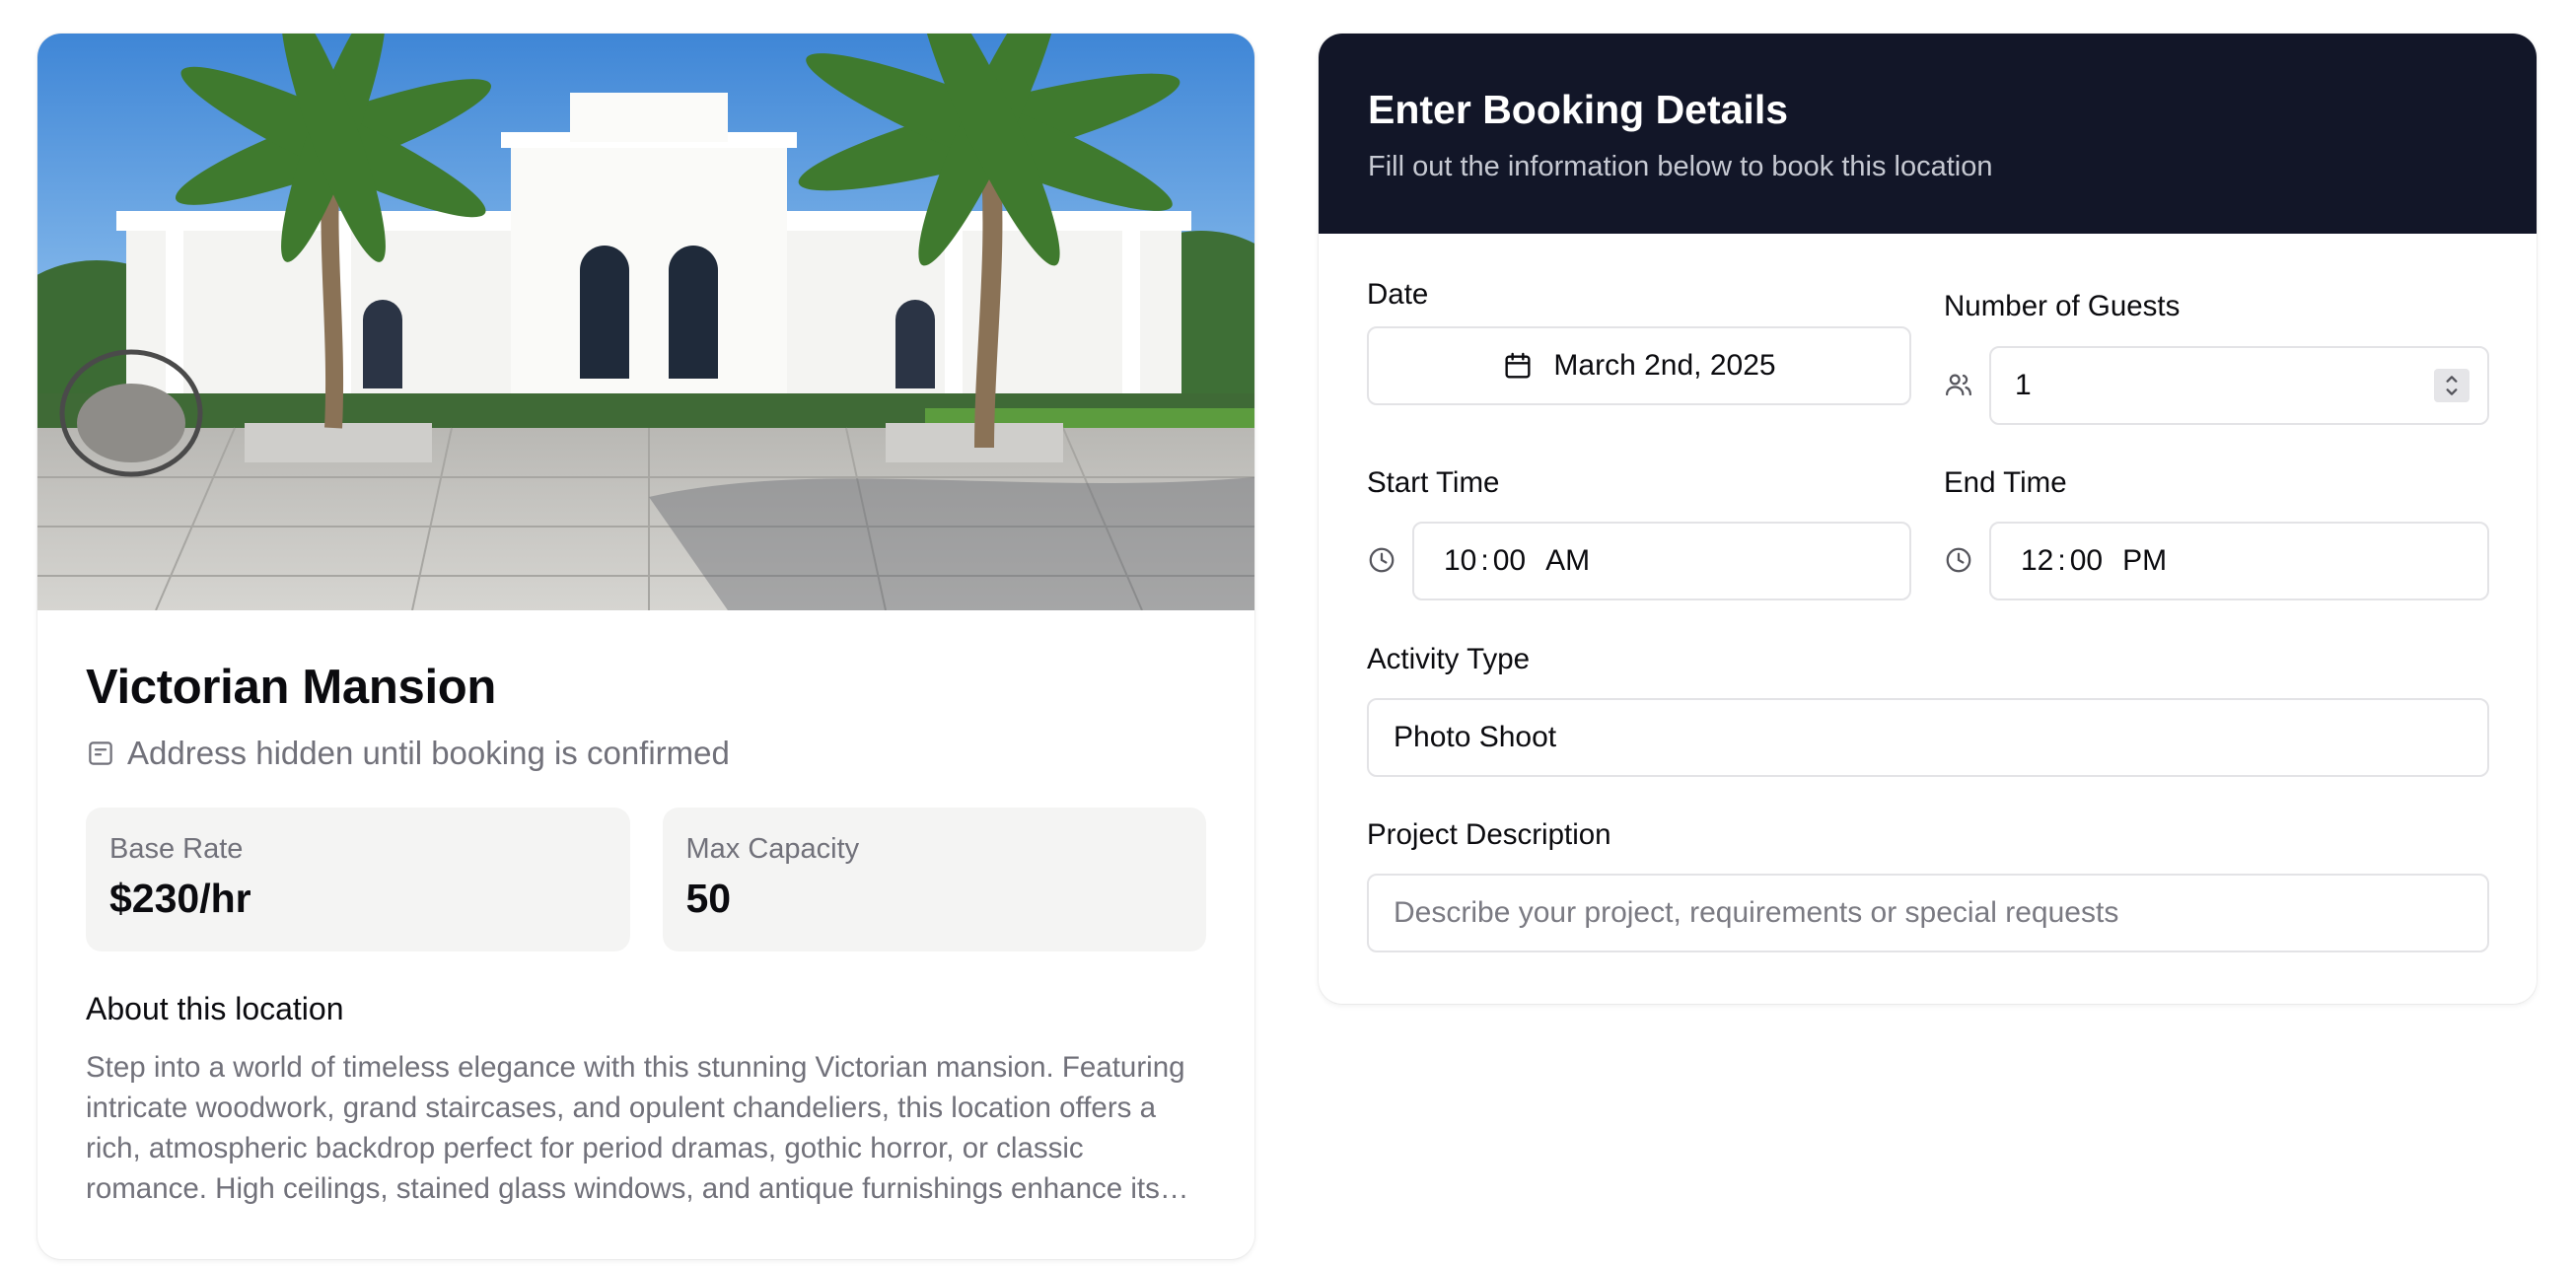  What do you see at coordinates (176, 848) in the screenshot?
I see `stat-label: Base Rate` at bounding box center [176, 848].